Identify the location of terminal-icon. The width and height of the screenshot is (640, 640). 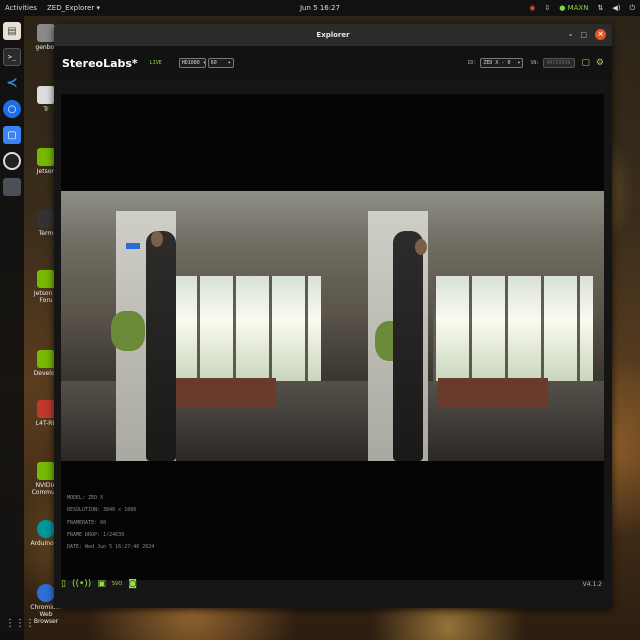
(46, 219).